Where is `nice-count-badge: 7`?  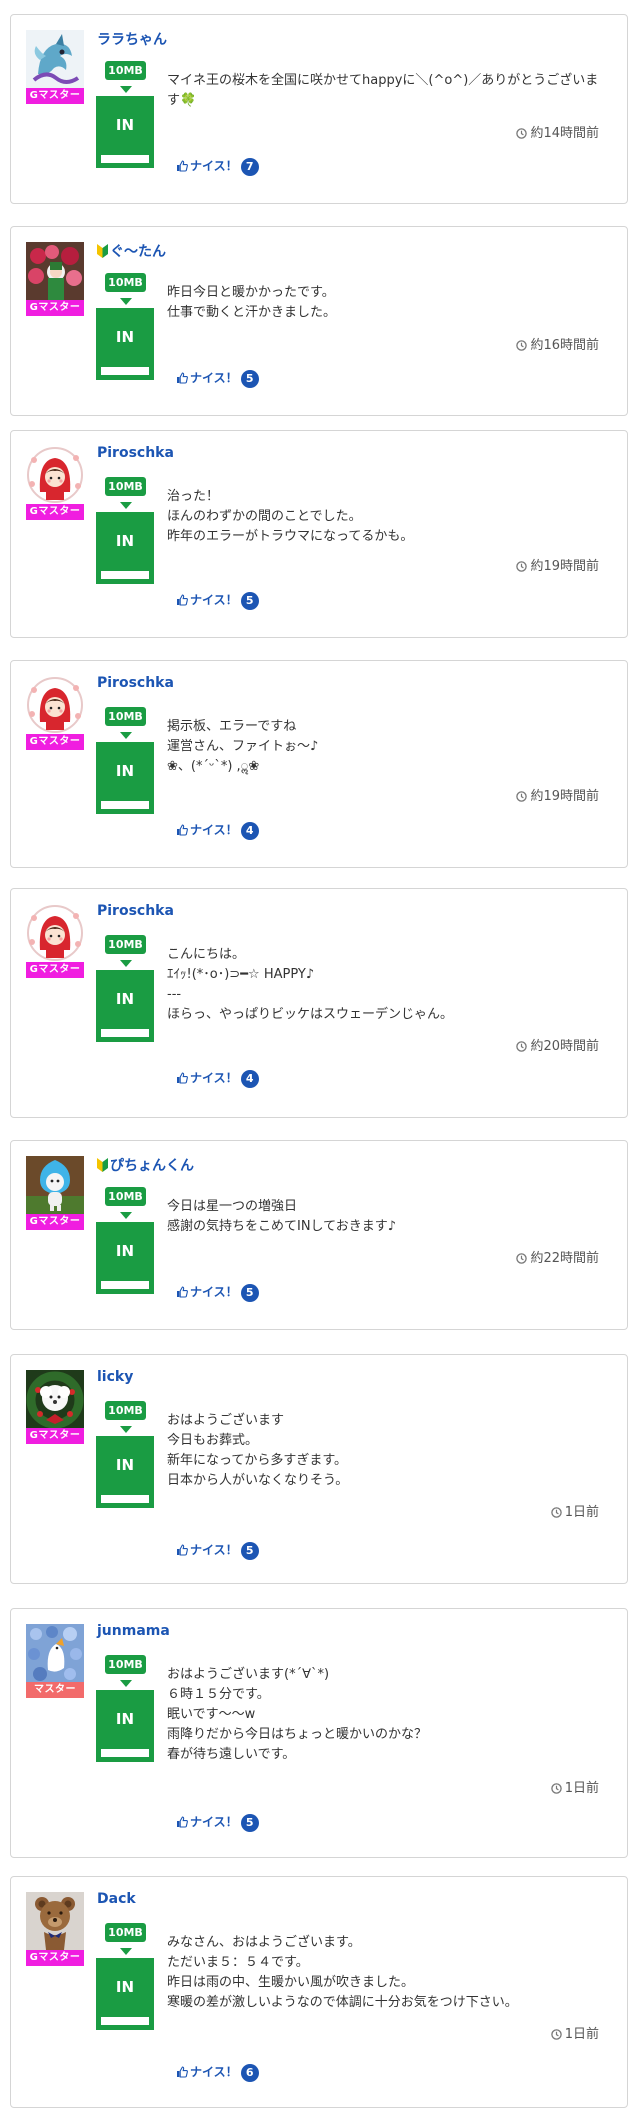 nice-count-badge: 7 is located at coordinates (249, 167).